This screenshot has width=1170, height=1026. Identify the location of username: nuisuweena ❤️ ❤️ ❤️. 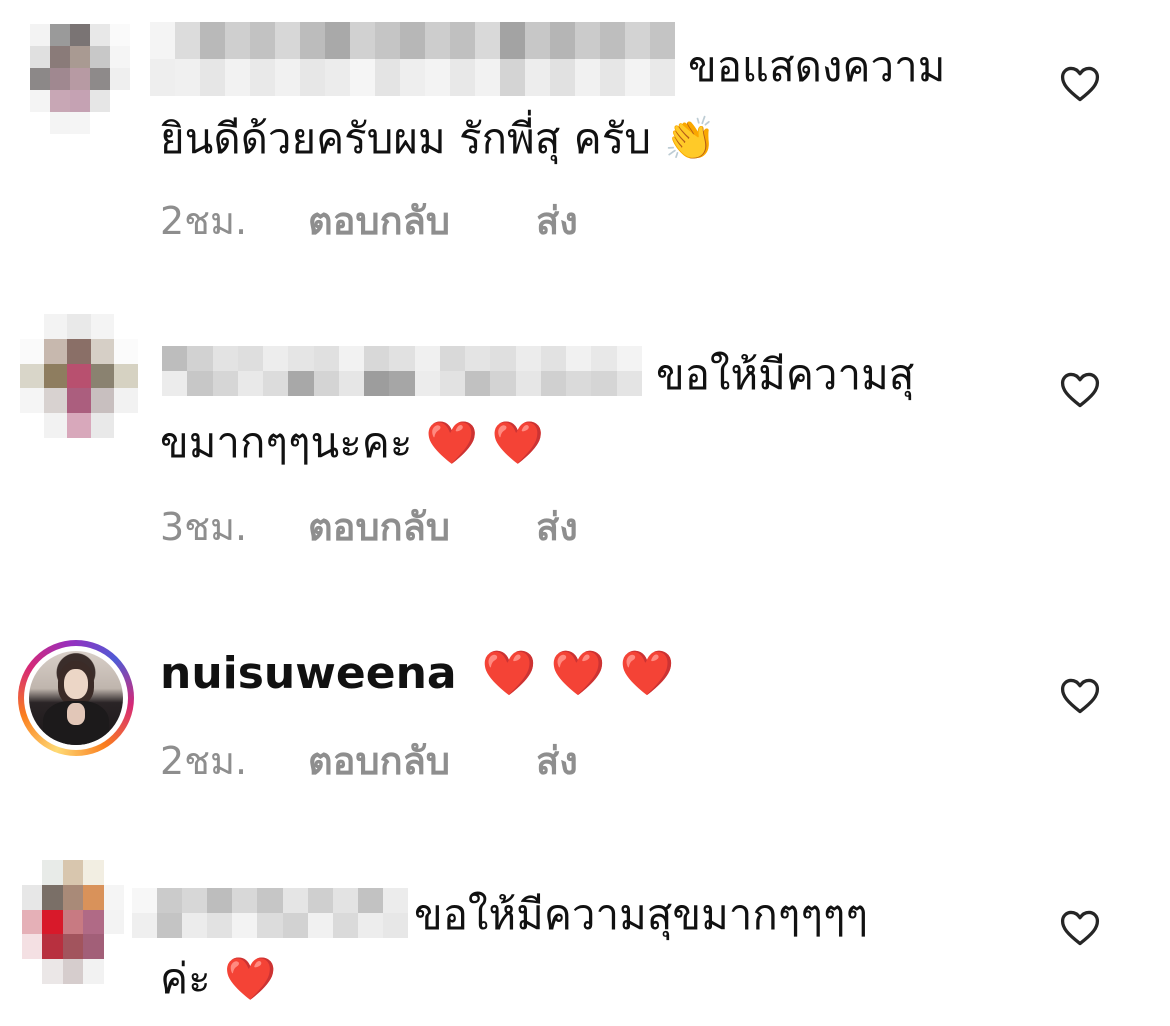
(417, 674).